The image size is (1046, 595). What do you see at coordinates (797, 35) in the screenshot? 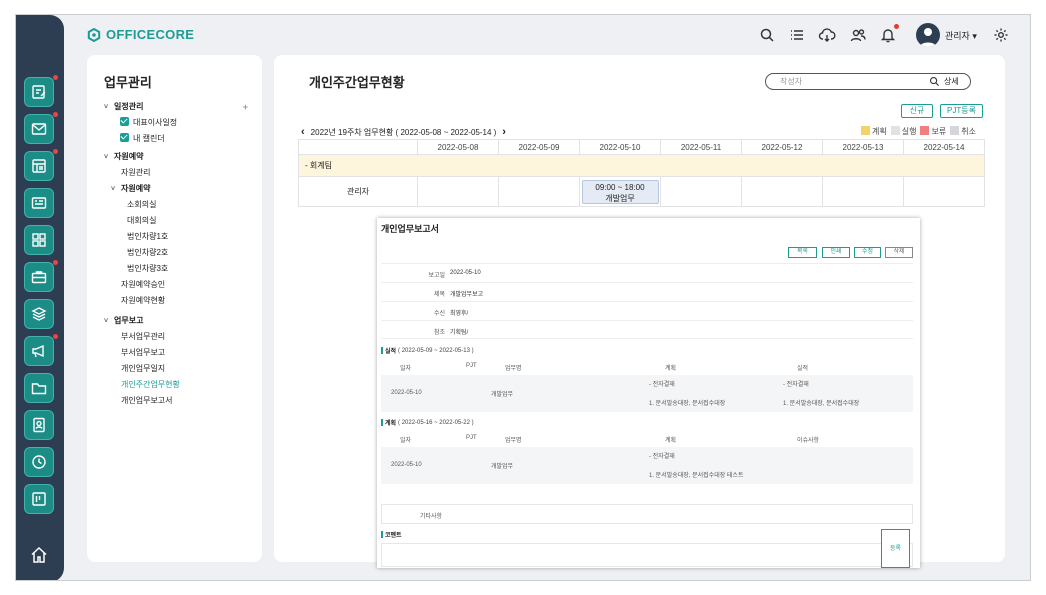
I see `list-icon` at bounding box center [797, 35].